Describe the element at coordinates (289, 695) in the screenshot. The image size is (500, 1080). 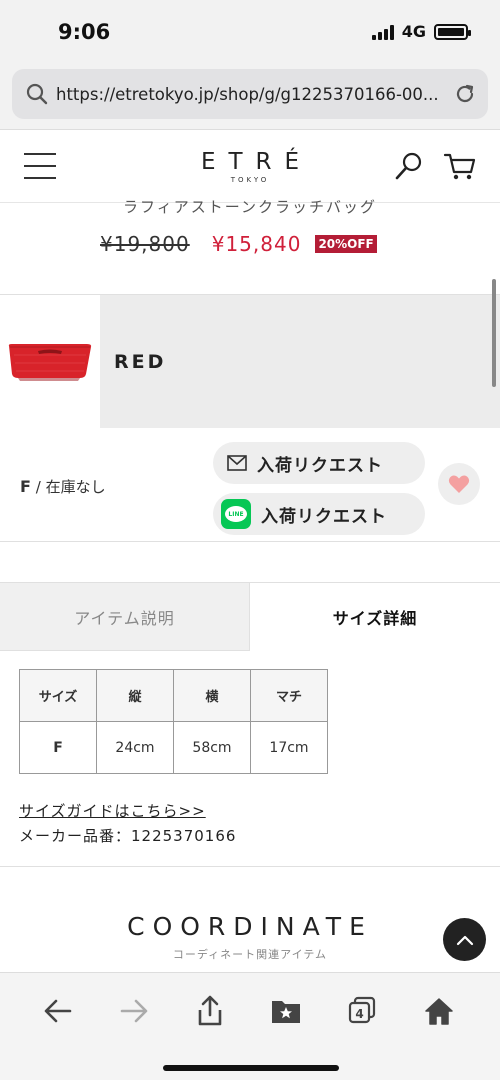
I see `table-header-cell: マチ` at that location.